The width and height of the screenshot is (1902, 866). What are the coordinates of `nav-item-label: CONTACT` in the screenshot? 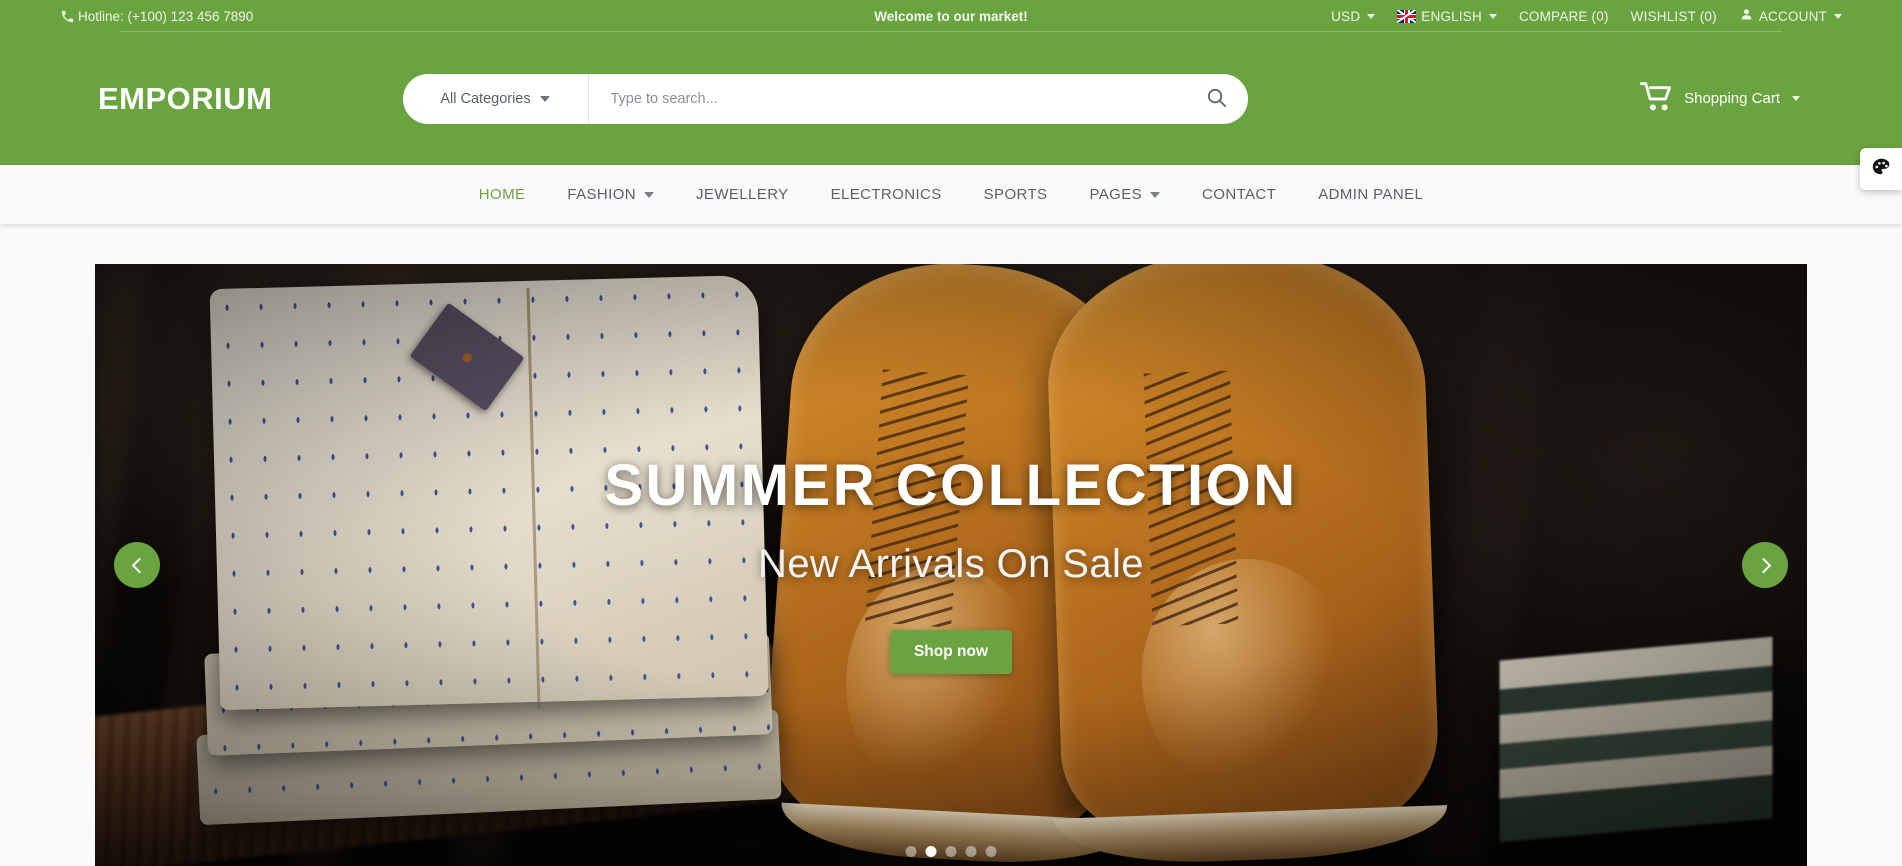 It's located at (1239, 194).